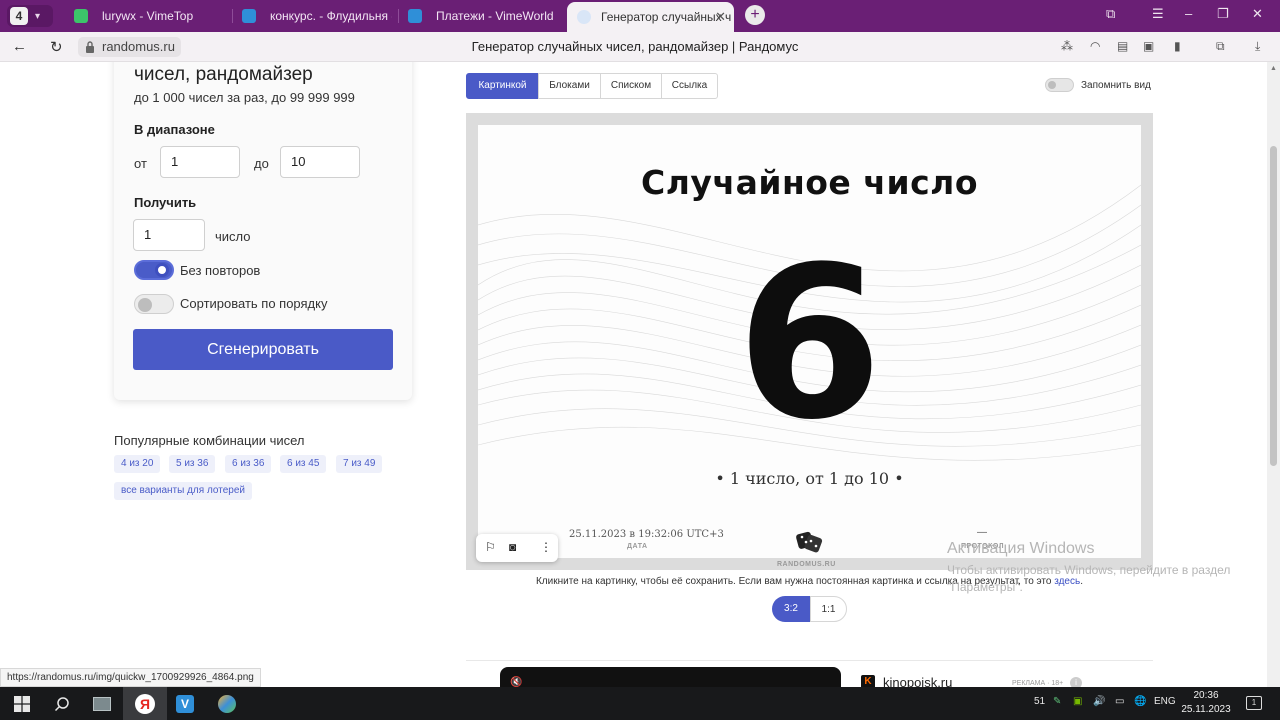  I want to click on minimize-icon: –, so click(1188, 13).